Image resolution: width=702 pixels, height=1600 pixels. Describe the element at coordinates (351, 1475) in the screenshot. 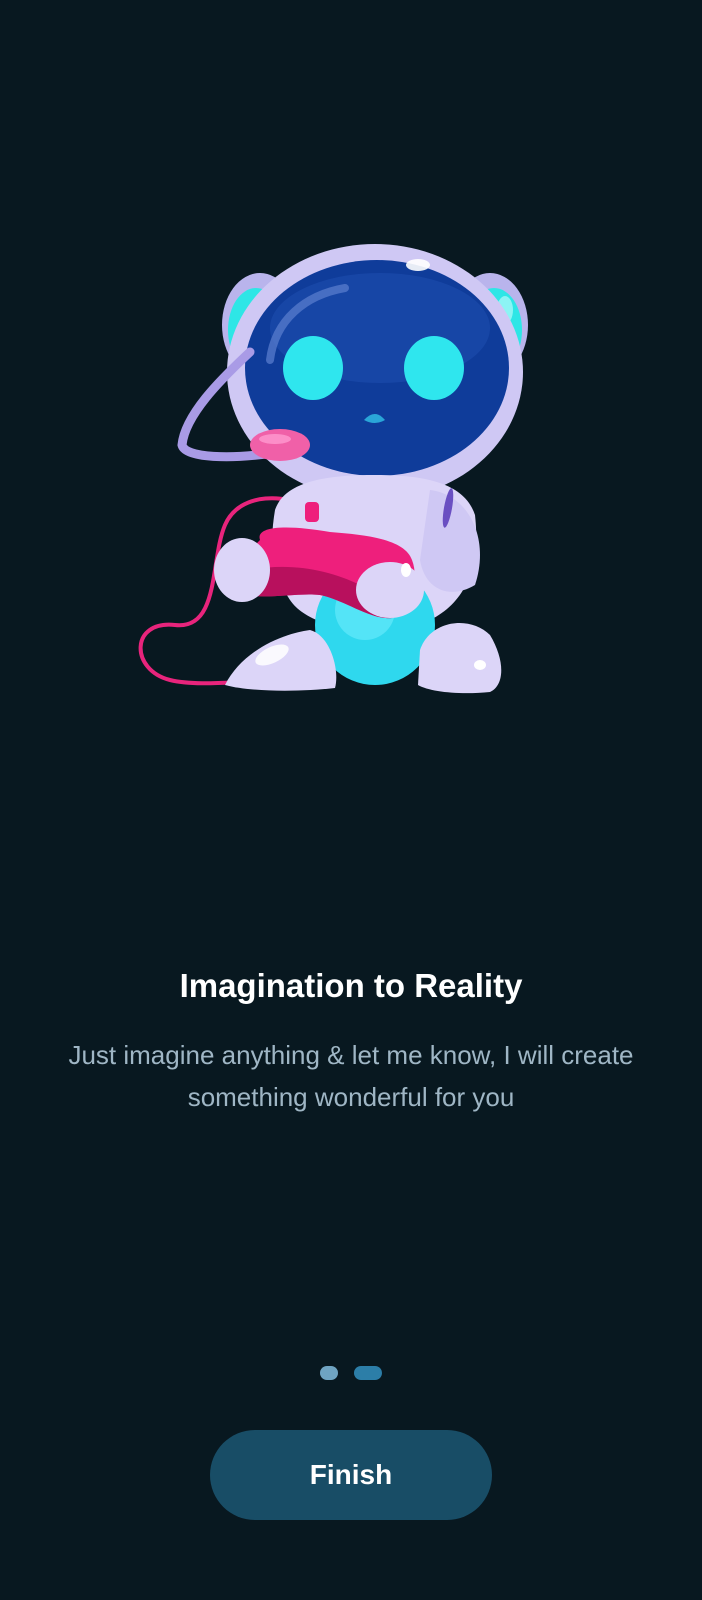

I see `finish-button: Finish` at that location.